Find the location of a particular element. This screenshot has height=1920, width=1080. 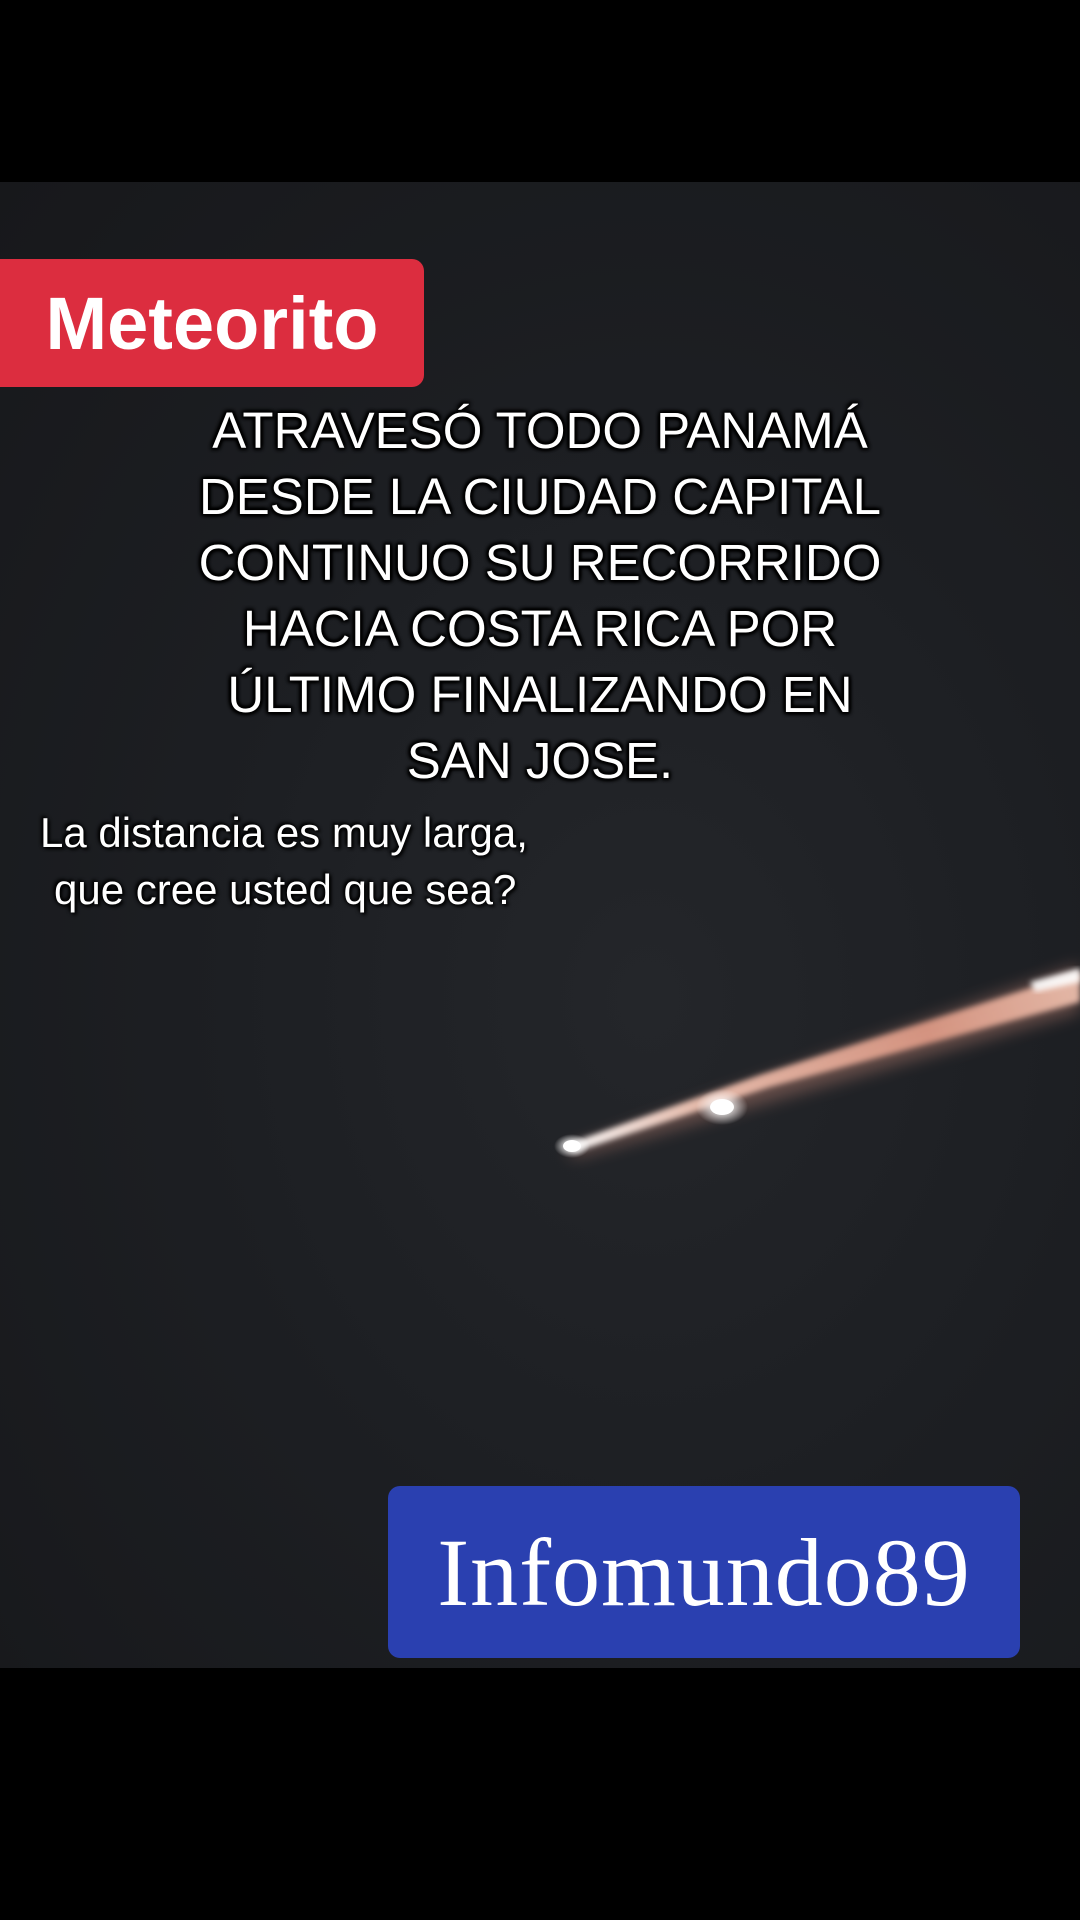

channel-watermark: Infomundo89 is located at coordinates (704, 1572).